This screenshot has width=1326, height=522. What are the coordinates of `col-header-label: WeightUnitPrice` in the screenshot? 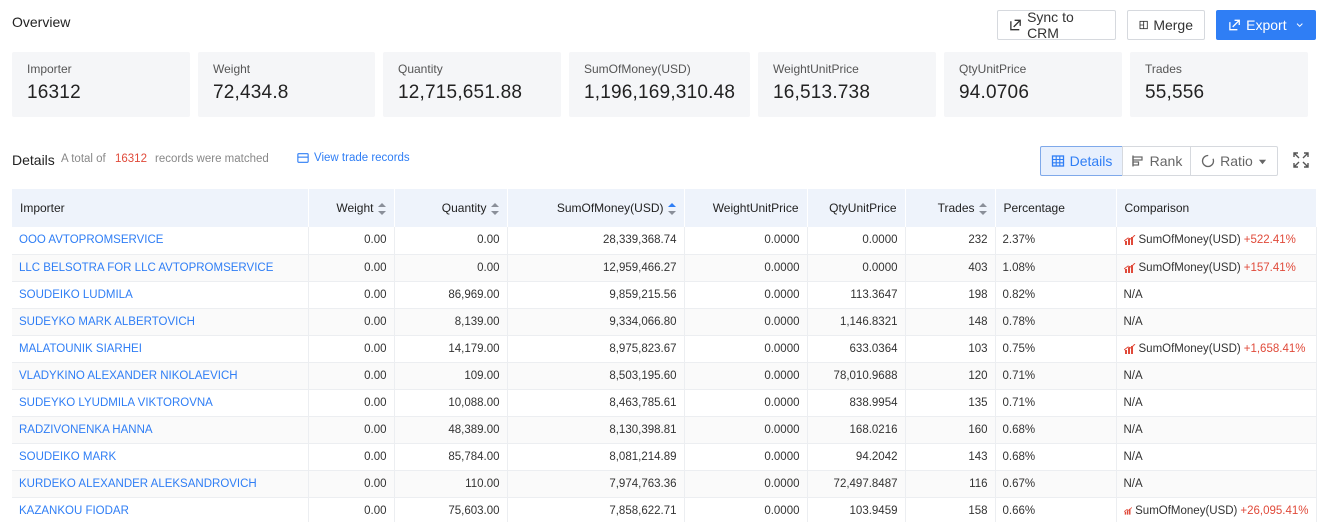 It's located at (755, 208).